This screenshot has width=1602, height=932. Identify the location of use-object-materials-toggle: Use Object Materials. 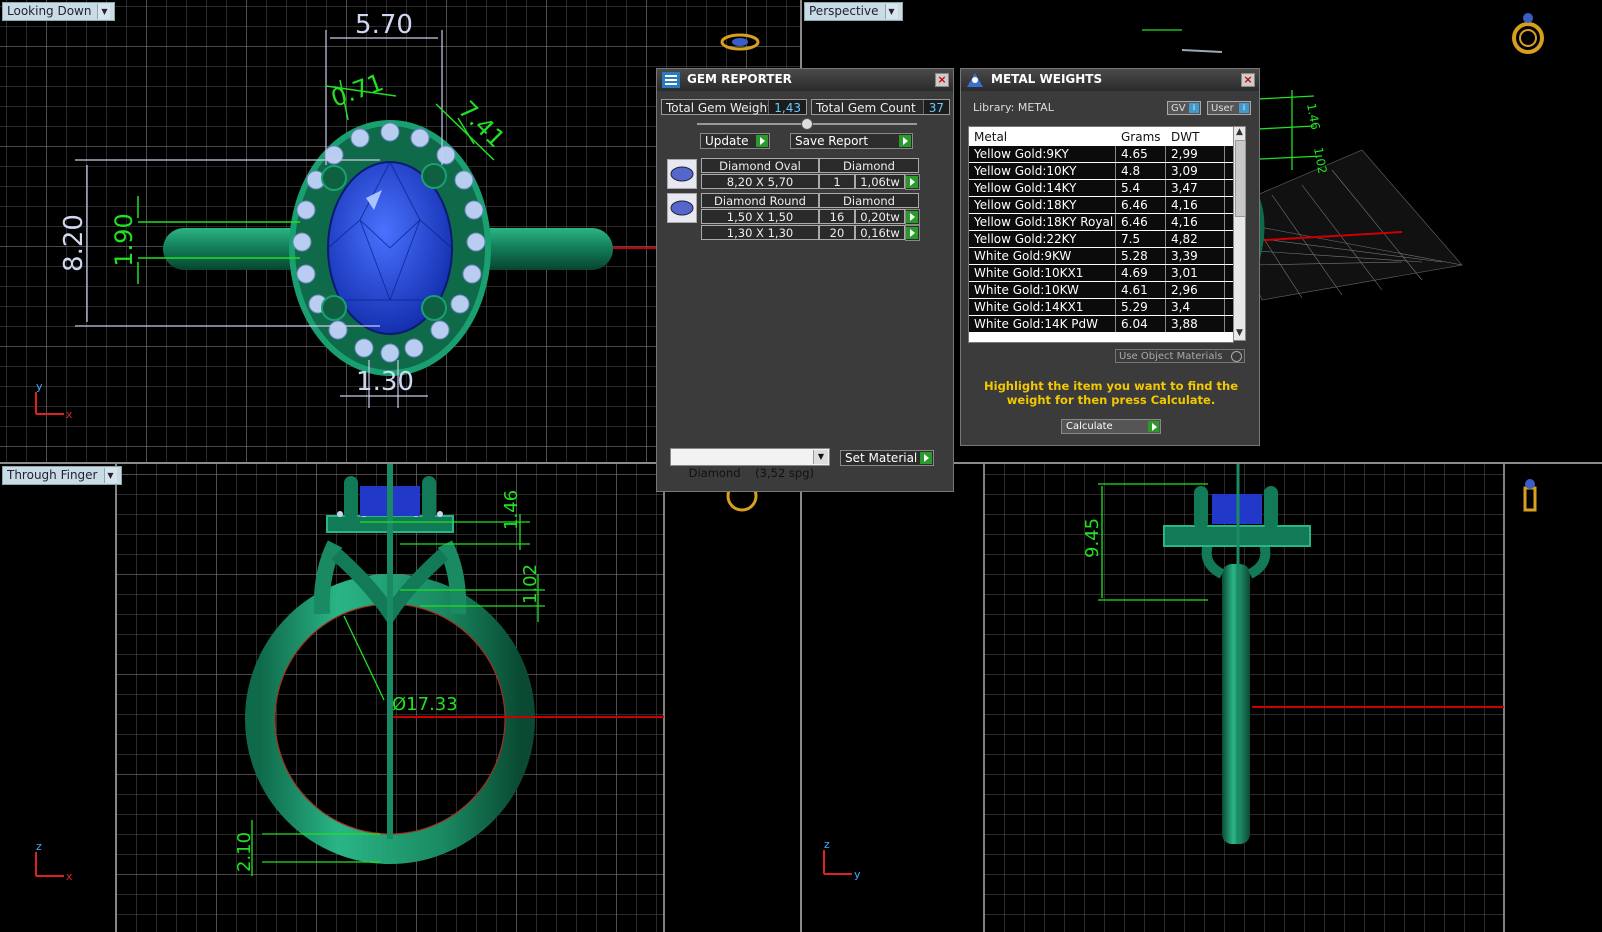
(1180, 356).